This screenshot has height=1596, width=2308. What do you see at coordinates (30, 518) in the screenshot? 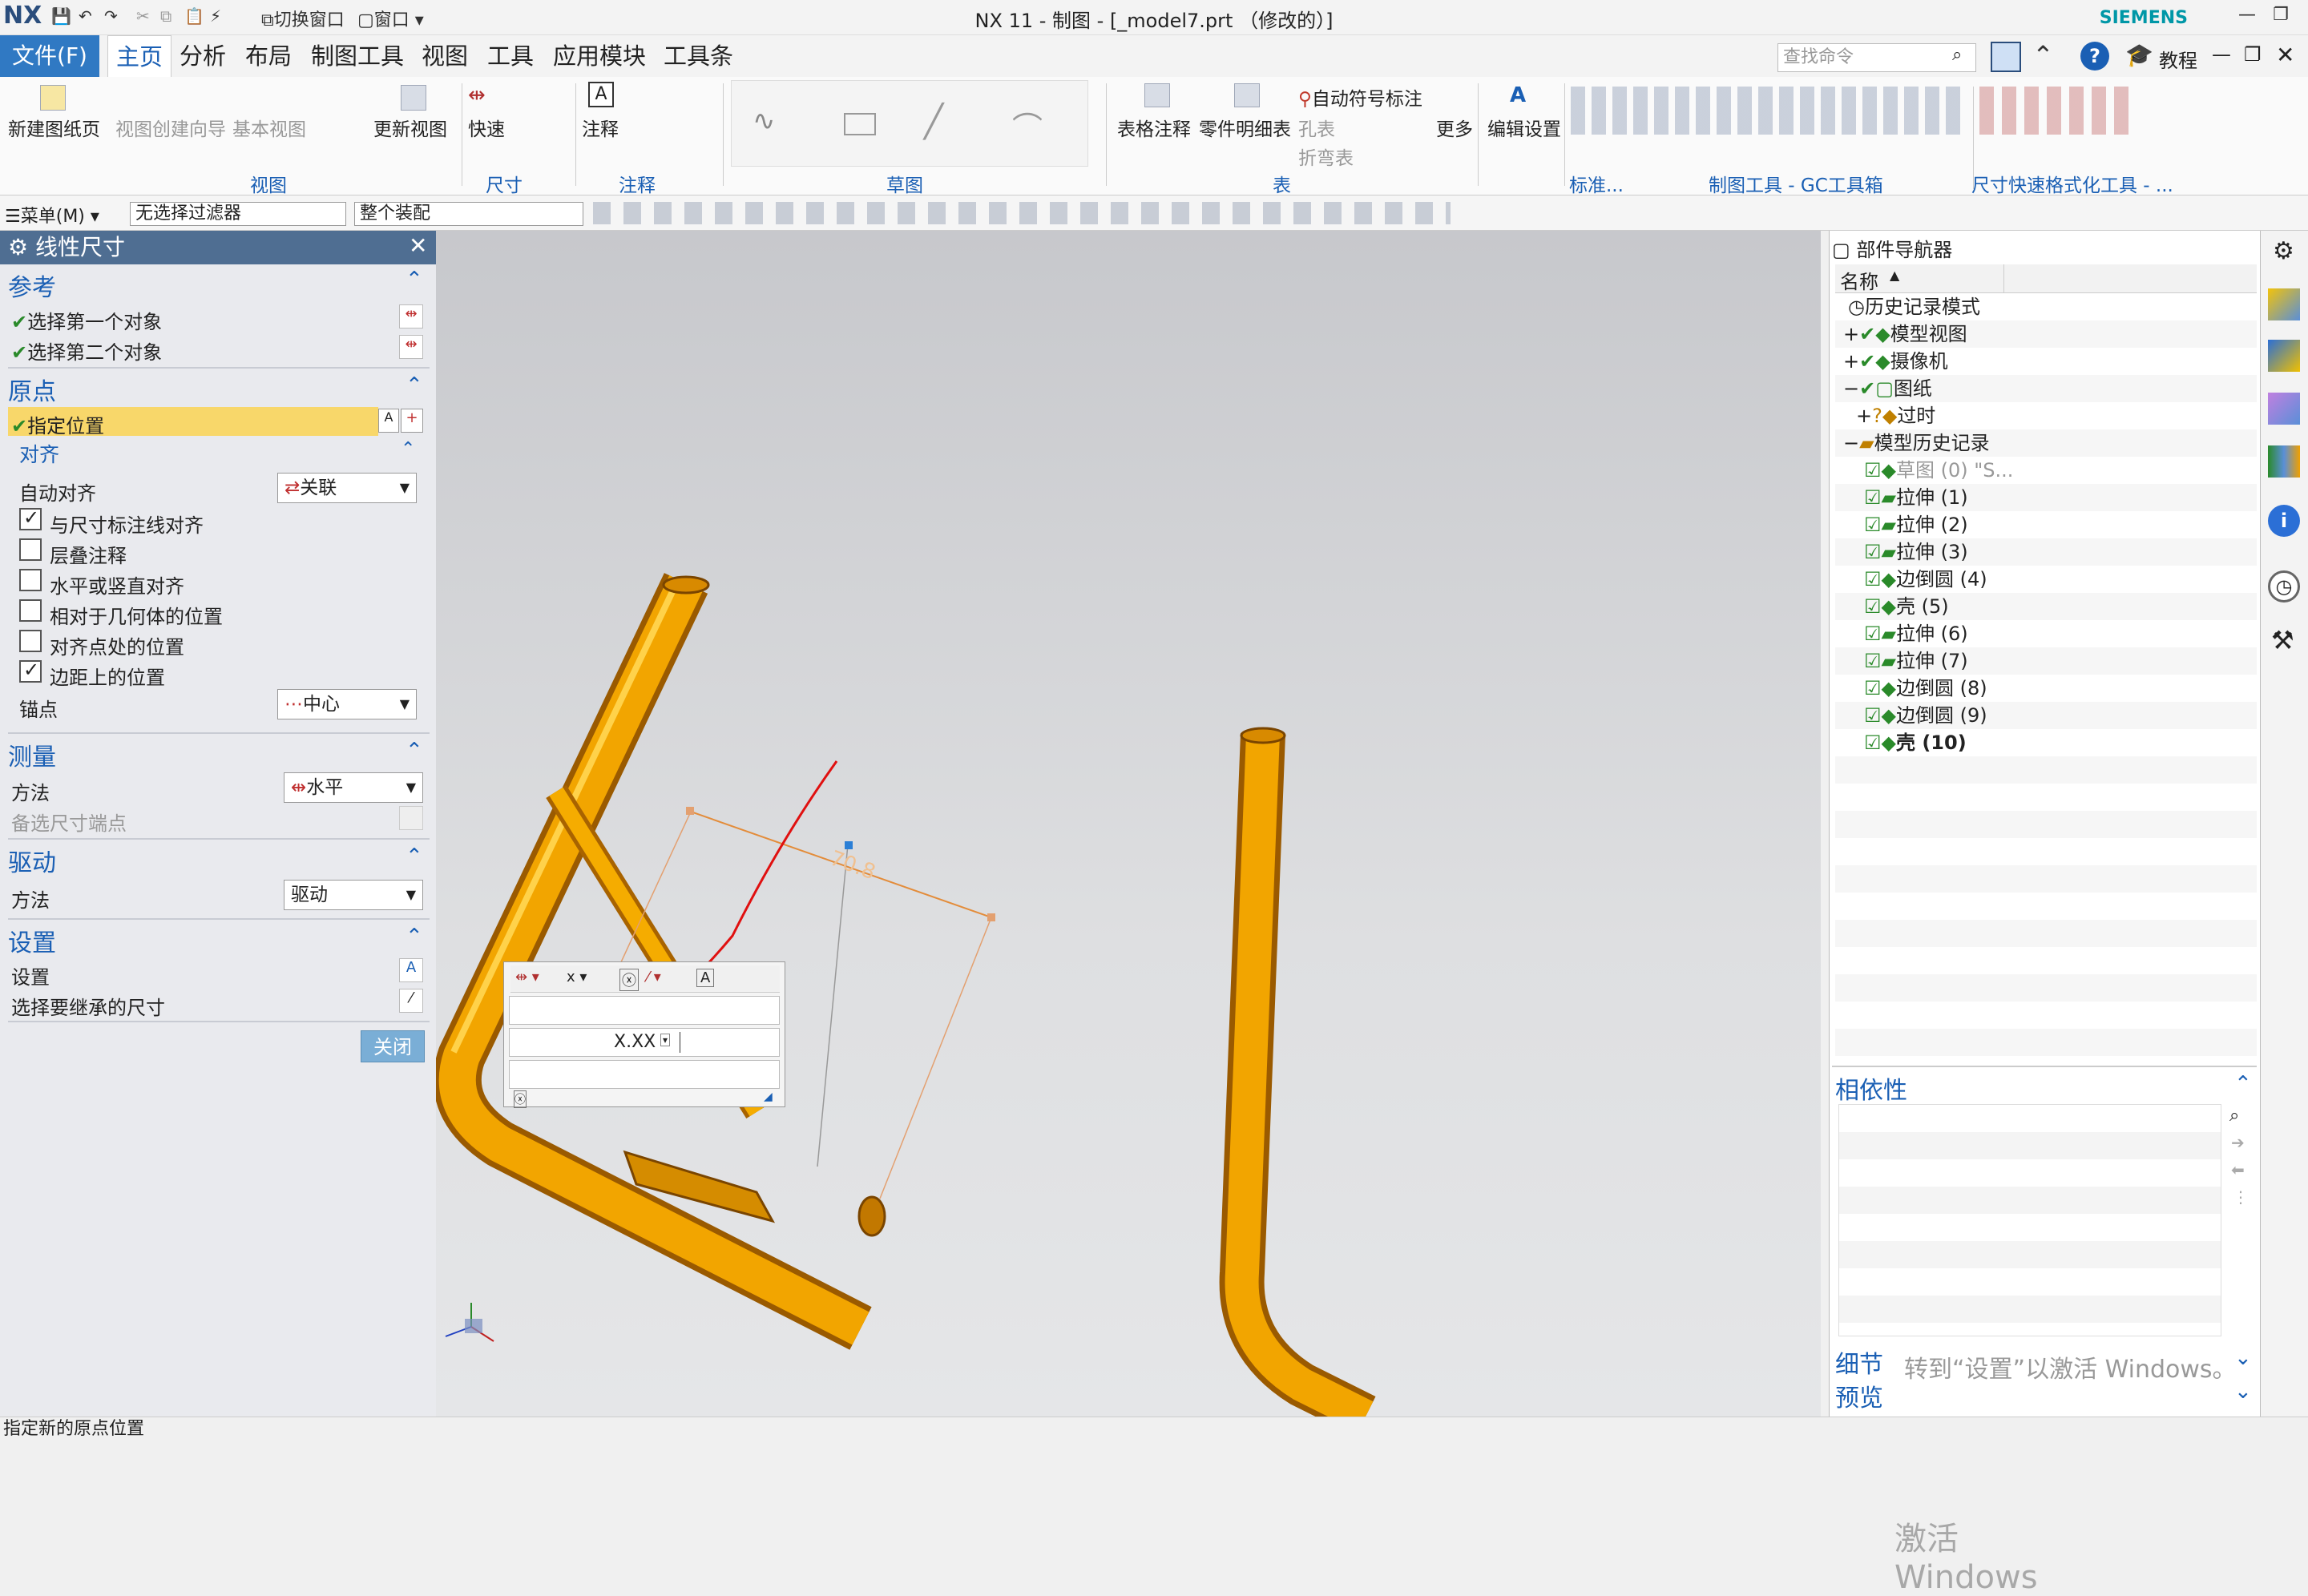
I see `checkbox-align-with-dim-line` at bounding box center [30, 518].